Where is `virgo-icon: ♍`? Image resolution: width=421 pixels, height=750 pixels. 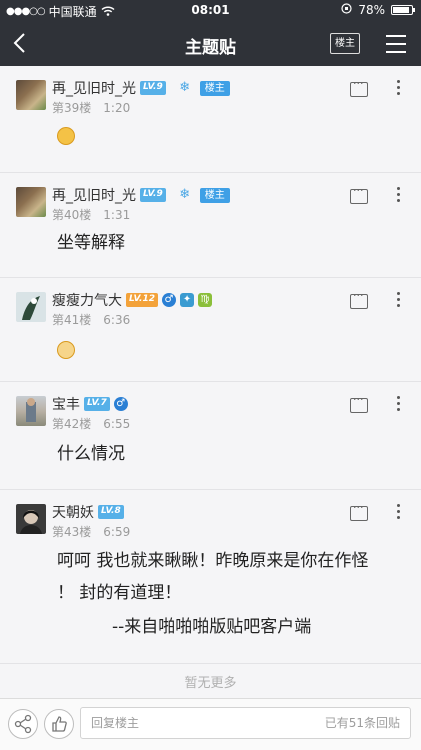
virgo-icon: ♍ is located at coordinates (205, 300).